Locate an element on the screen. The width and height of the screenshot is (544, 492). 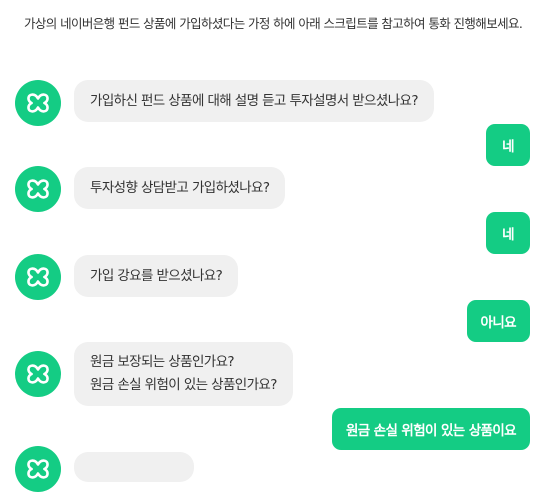
bot-message-text: 가입 강요를 받으셨나요? is located at coordinates (156, 275).